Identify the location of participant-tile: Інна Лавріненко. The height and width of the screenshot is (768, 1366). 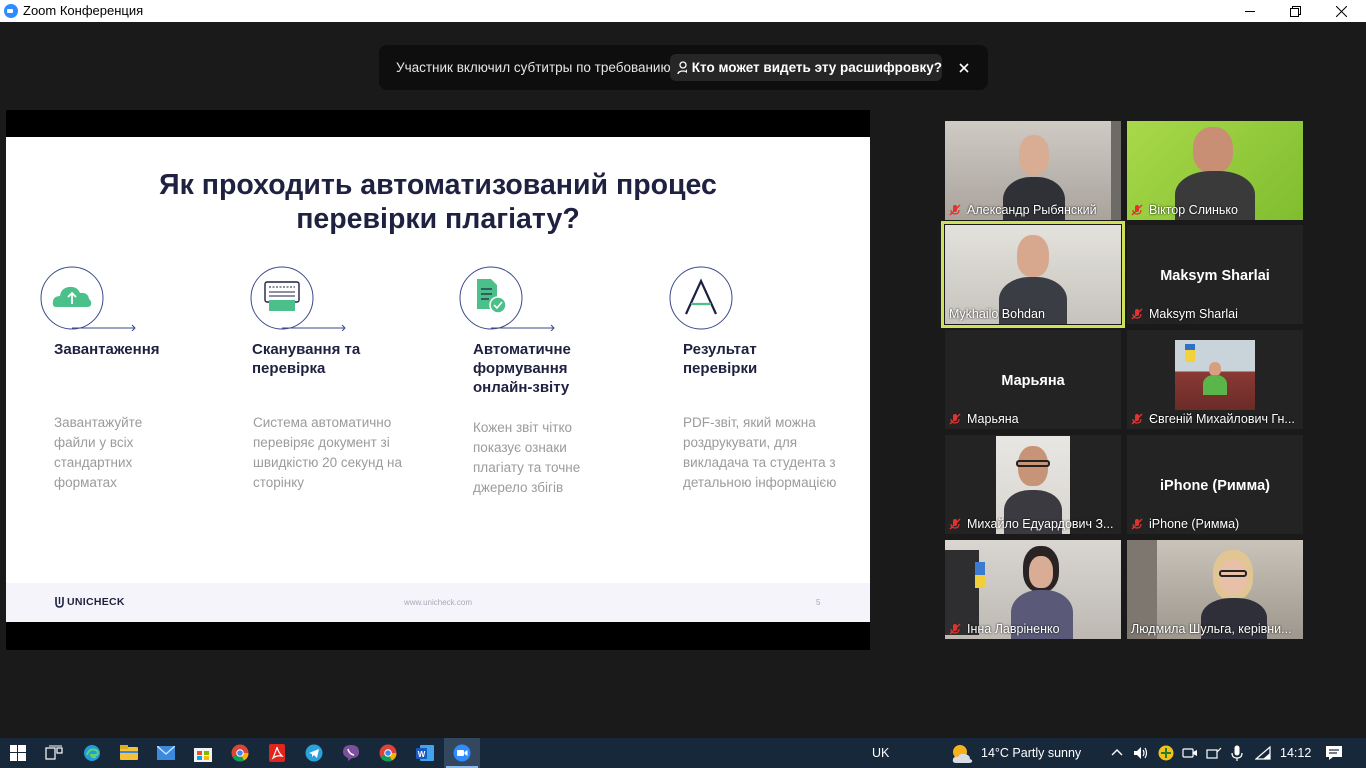
(1033, 589).